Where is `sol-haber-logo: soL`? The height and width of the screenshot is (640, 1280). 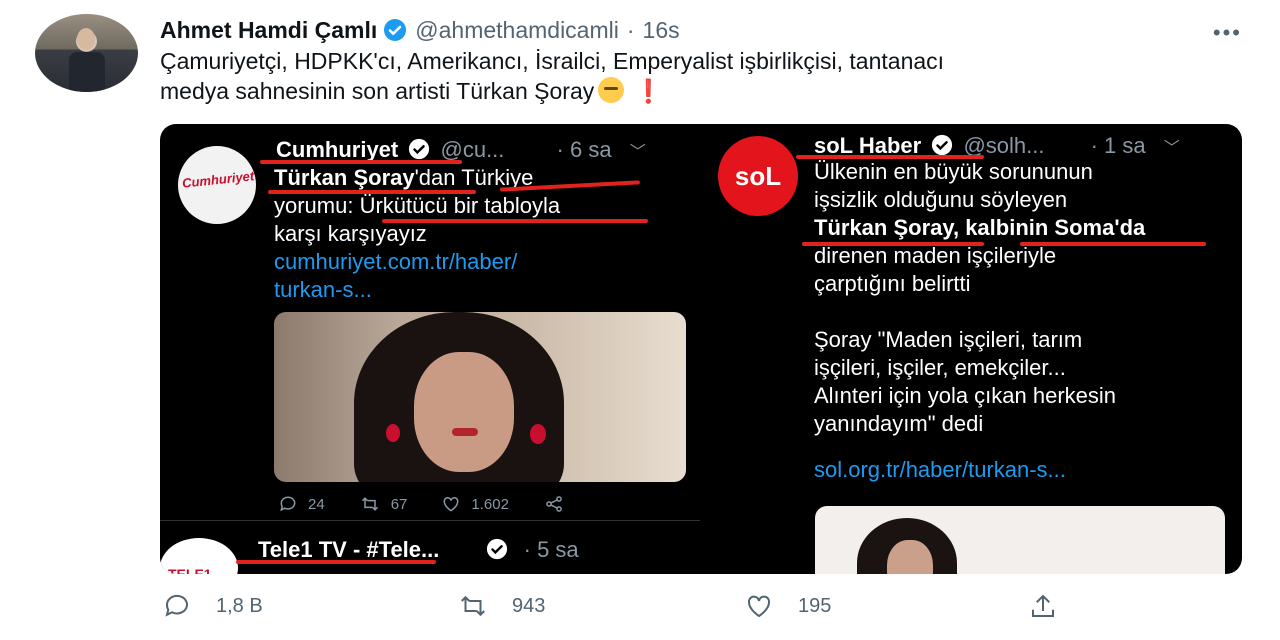
sol-haber-logo: soL is located at coordinates (758, 176).